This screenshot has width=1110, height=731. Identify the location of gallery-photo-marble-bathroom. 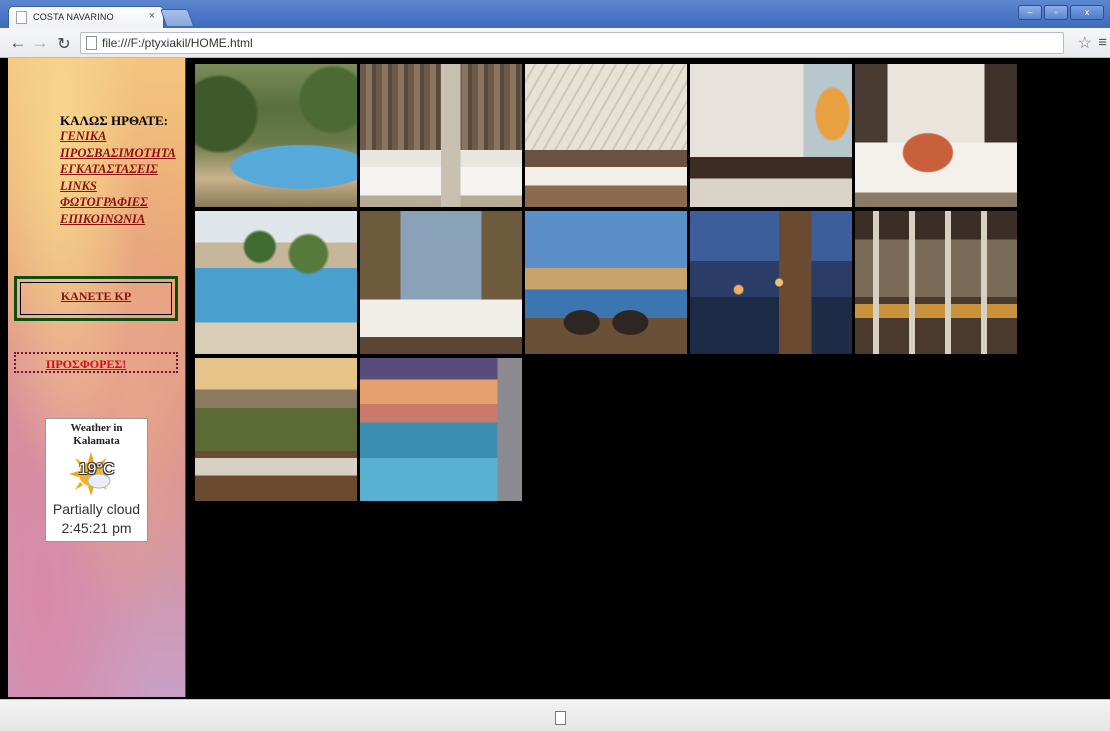
(441, 135).